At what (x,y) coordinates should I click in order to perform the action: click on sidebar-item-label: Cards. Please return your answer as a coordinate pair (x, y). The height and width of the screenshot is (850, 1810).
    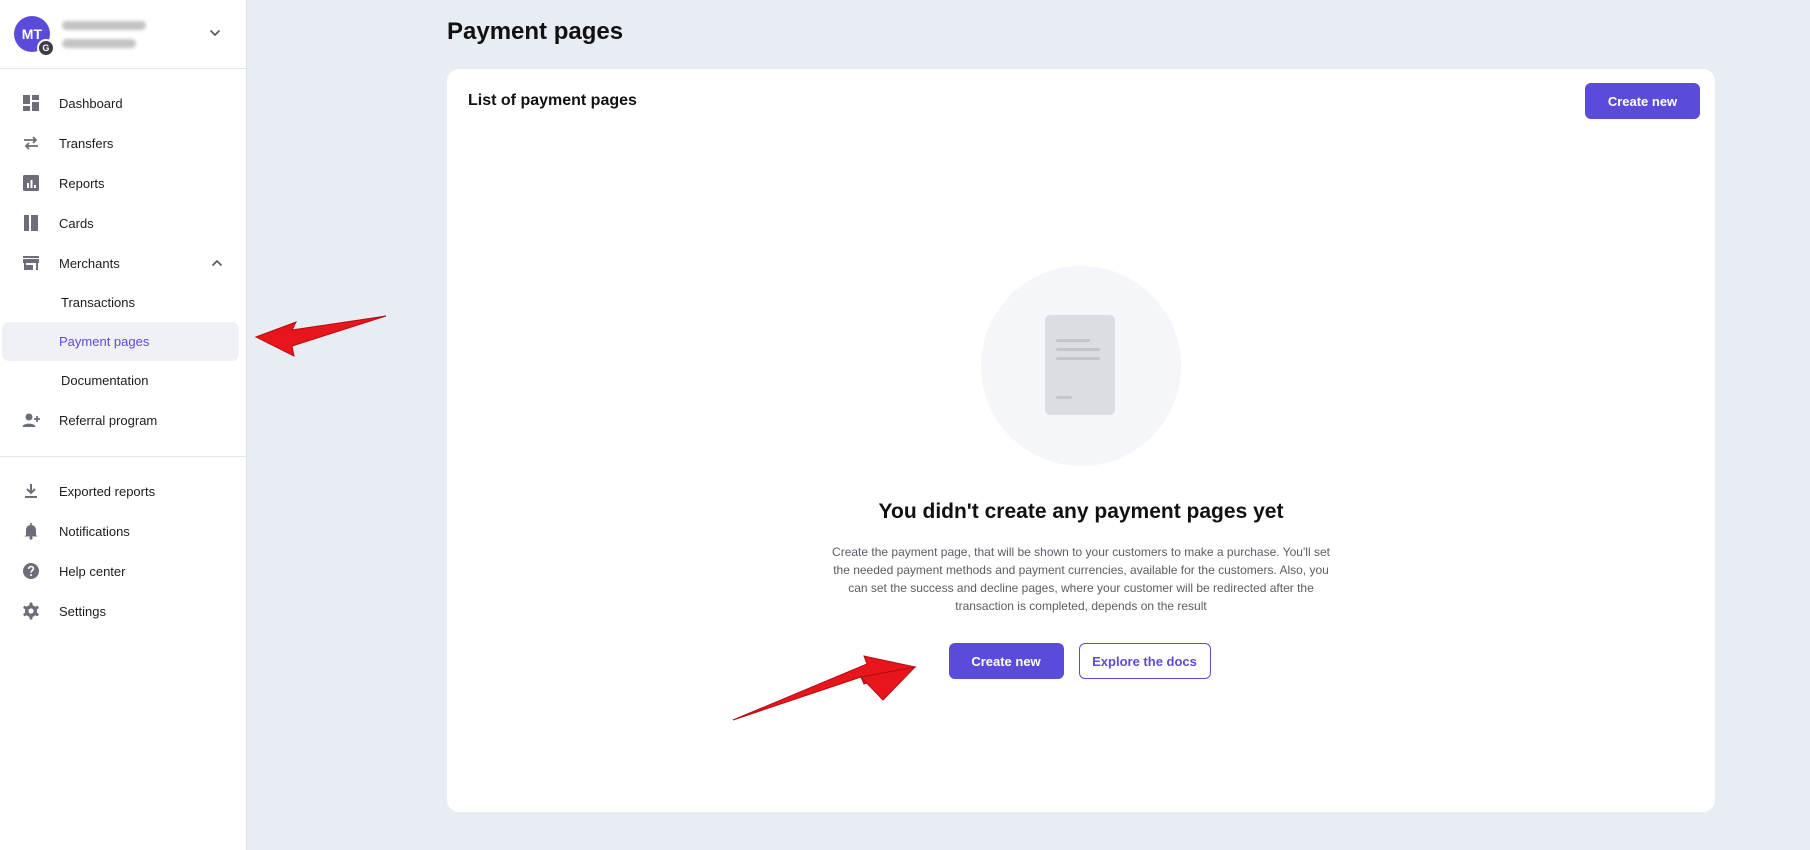
    Looking at the image, I should click on (76, 223).